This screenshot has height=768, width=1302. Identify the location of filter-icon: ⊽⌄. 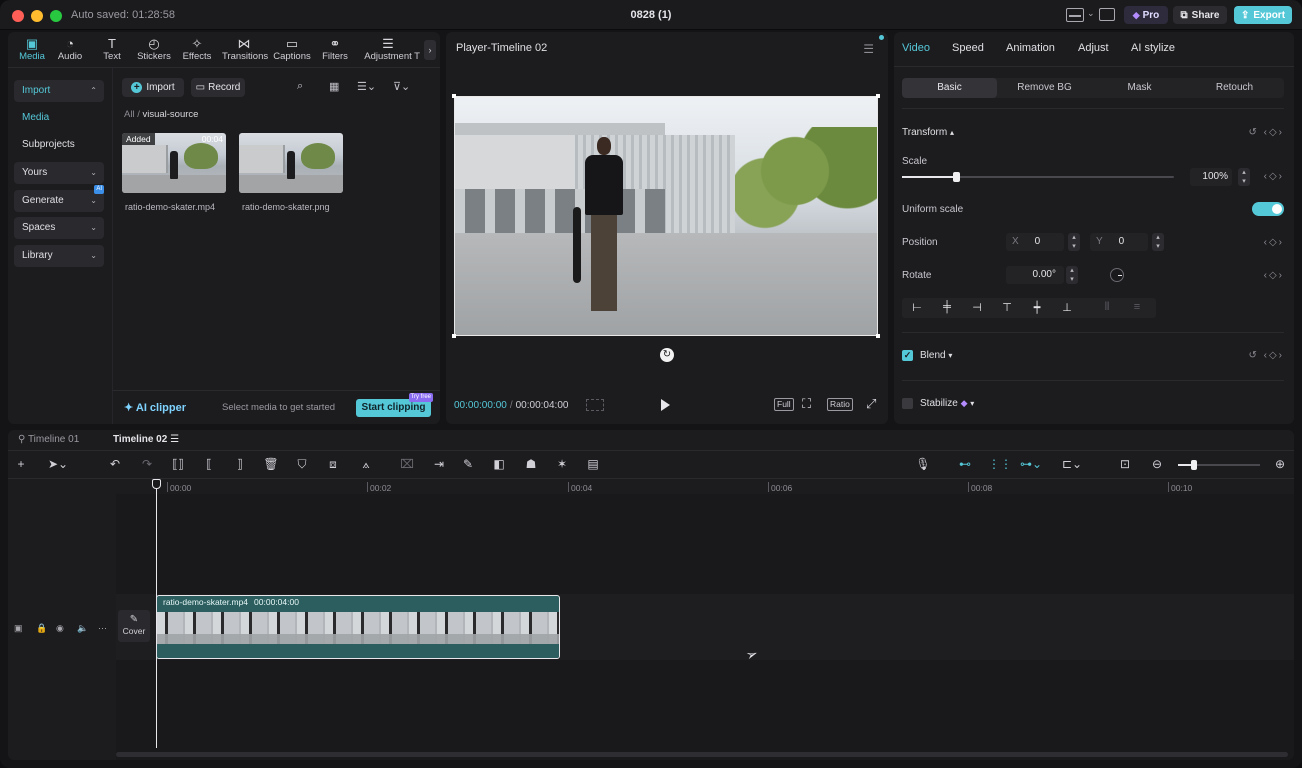
(401, 86).